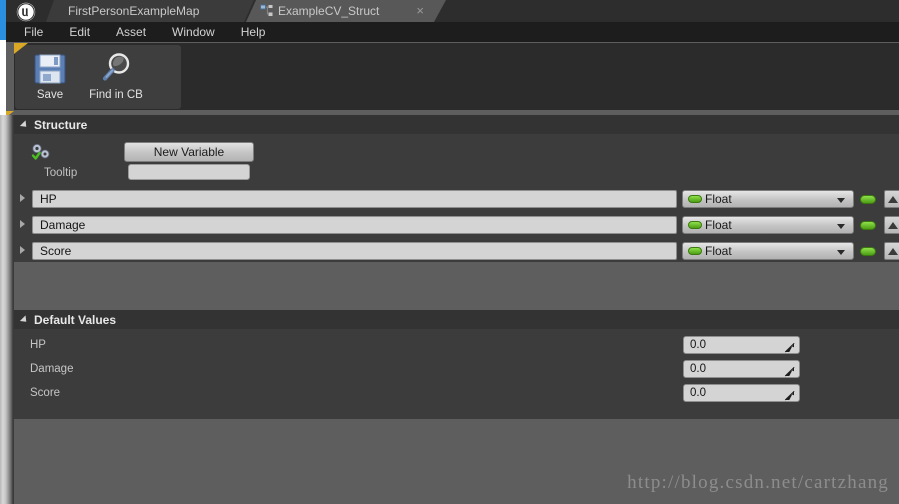  I want to click on title-bar: FirstPersonExampleMap ExampleCV_Struct ×, so click(449, 11).